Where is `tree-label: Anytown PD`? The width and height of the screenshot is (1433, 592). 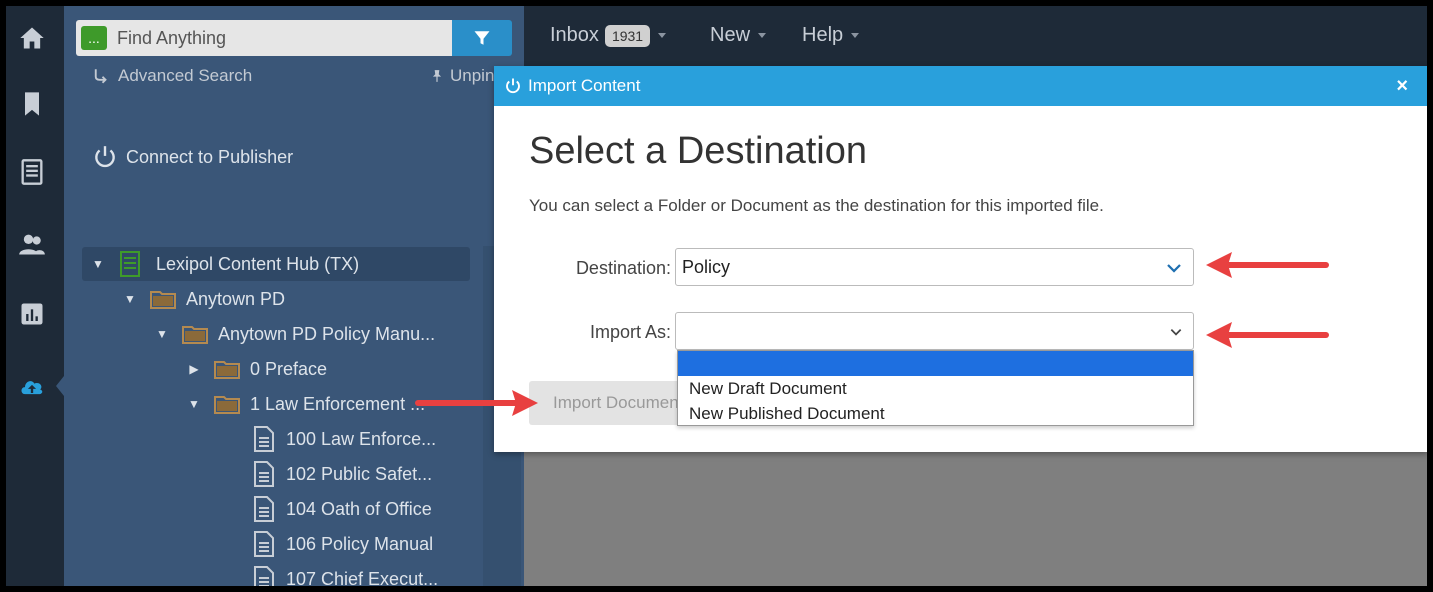
tree-label: Anytown PD is located at coordinates (236, 298).